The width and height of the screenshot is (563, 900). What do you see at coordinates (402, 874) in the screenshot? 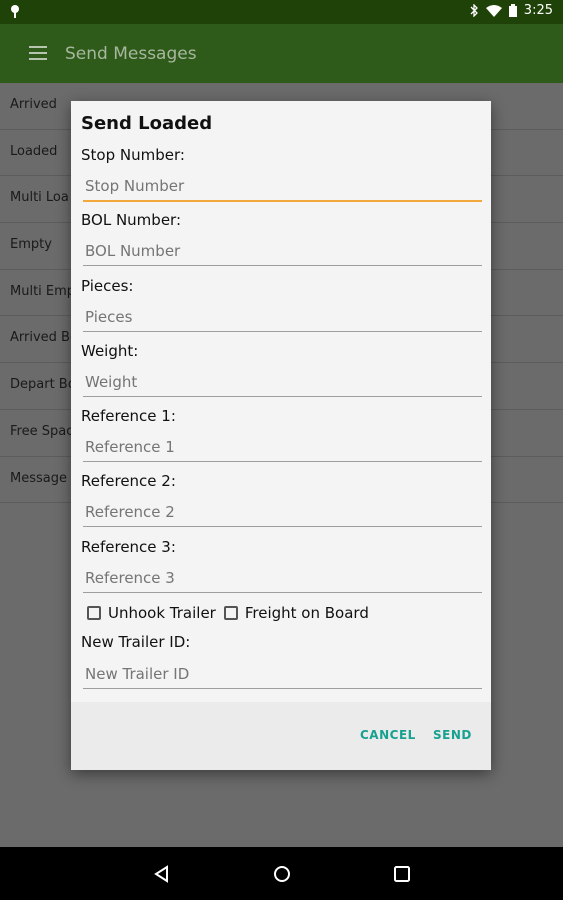
I see `recents-icon` at bounding box center [402, 874].